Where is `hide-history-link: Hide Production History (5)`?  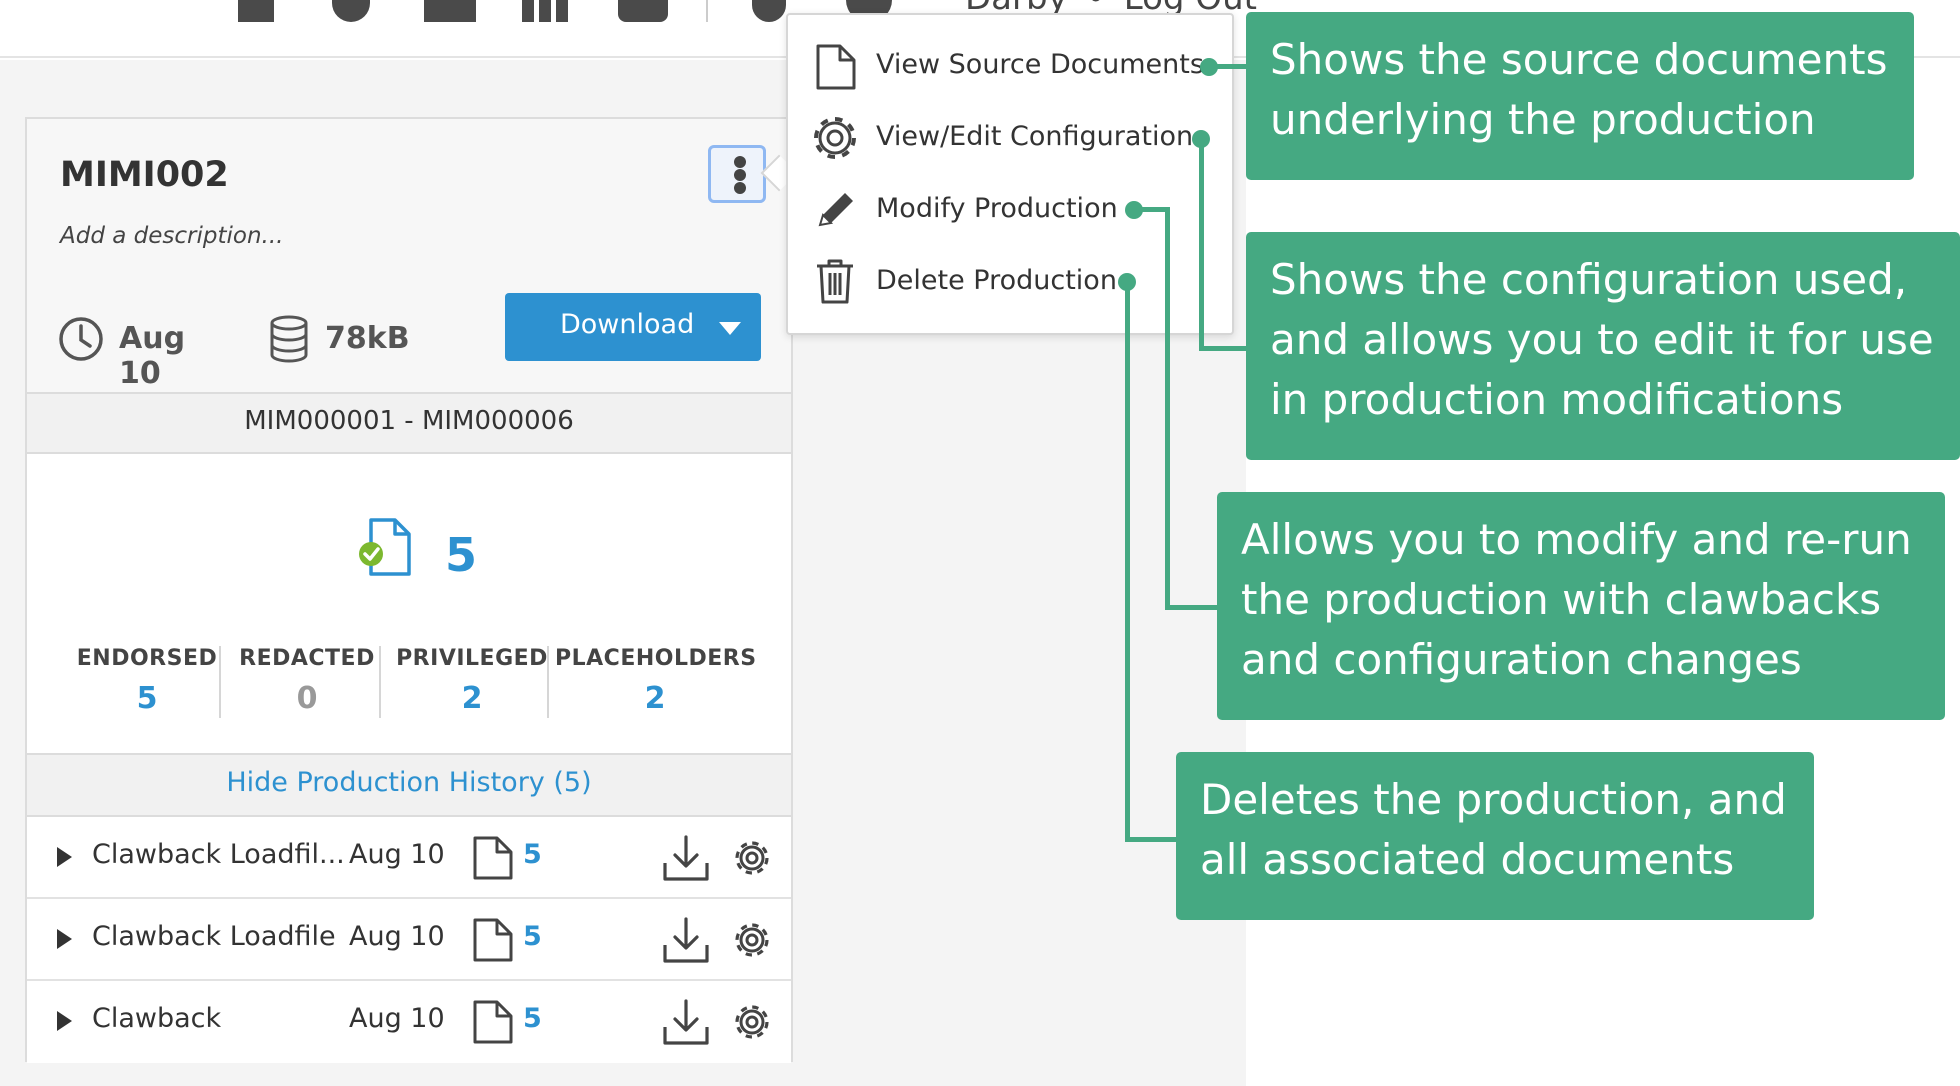
hide-history-link: Hide Production History (5) is located at coordinates (409, 782).